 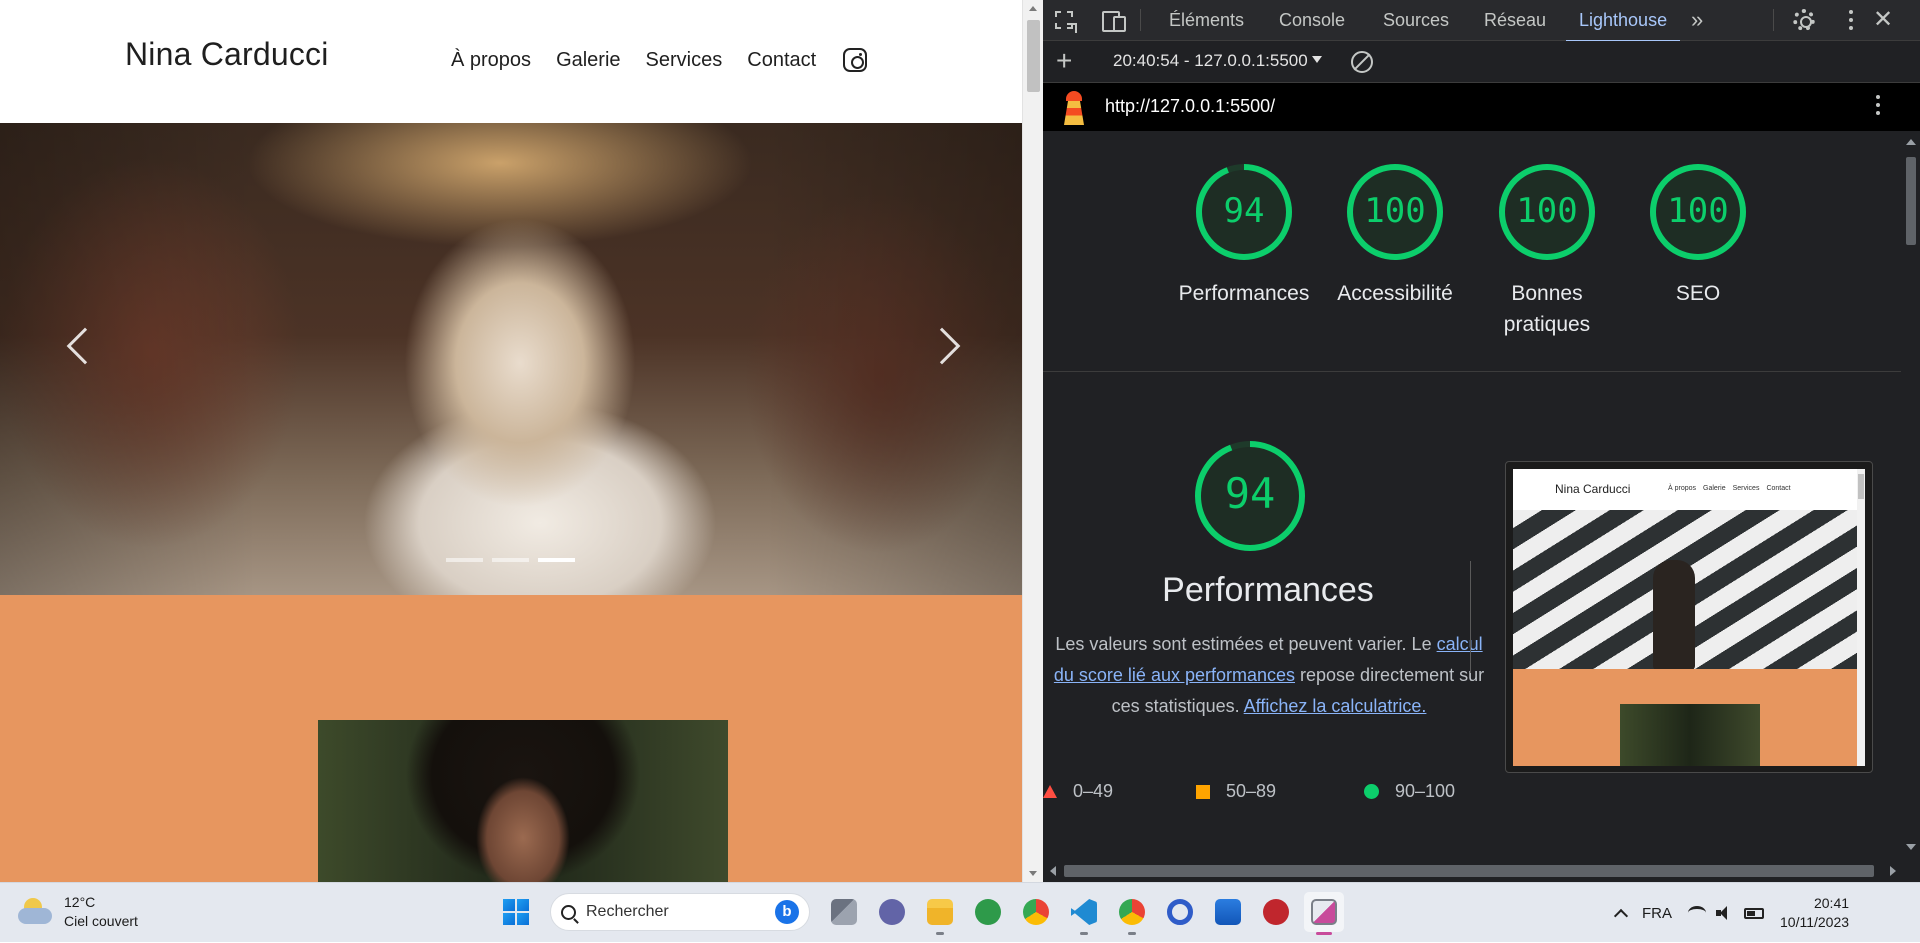 I want to click on vscode-button, so click(x=1084, y=913).